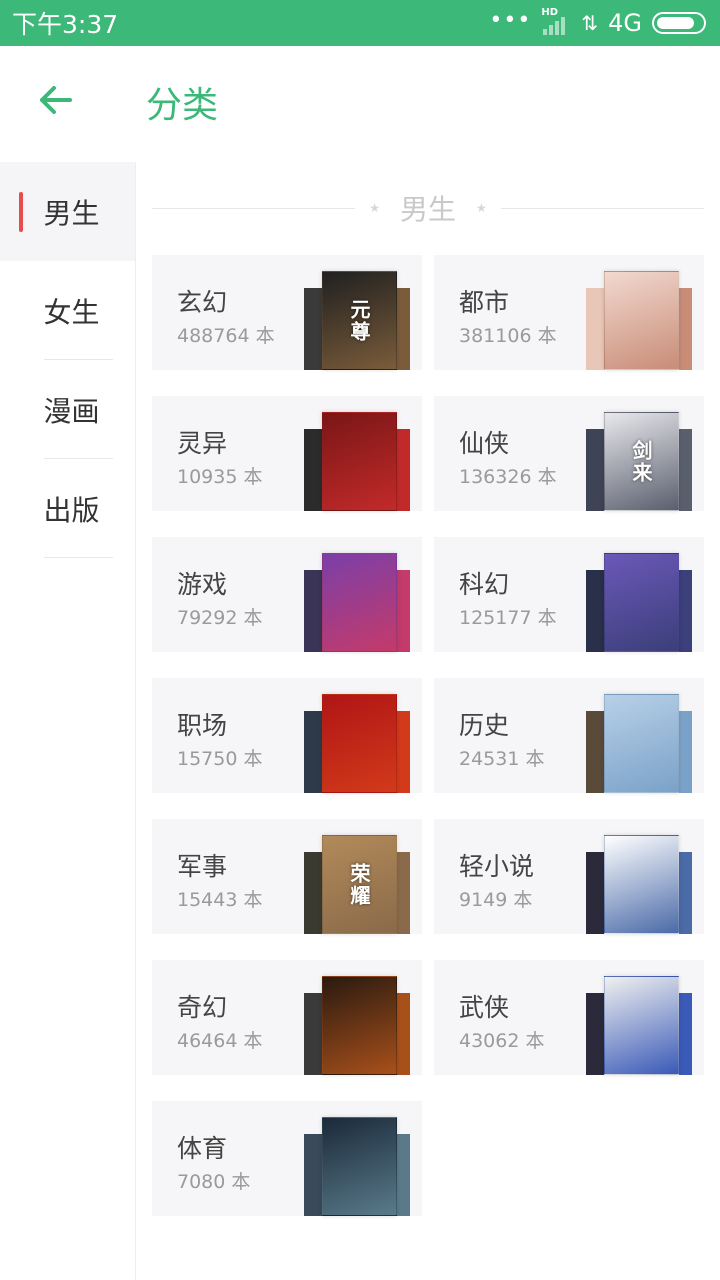 This screenshot has height=1280, width=720. Describe the element at coordinates (220, 477) in the screenshot. I see `category-count: 10935 本` at that location.